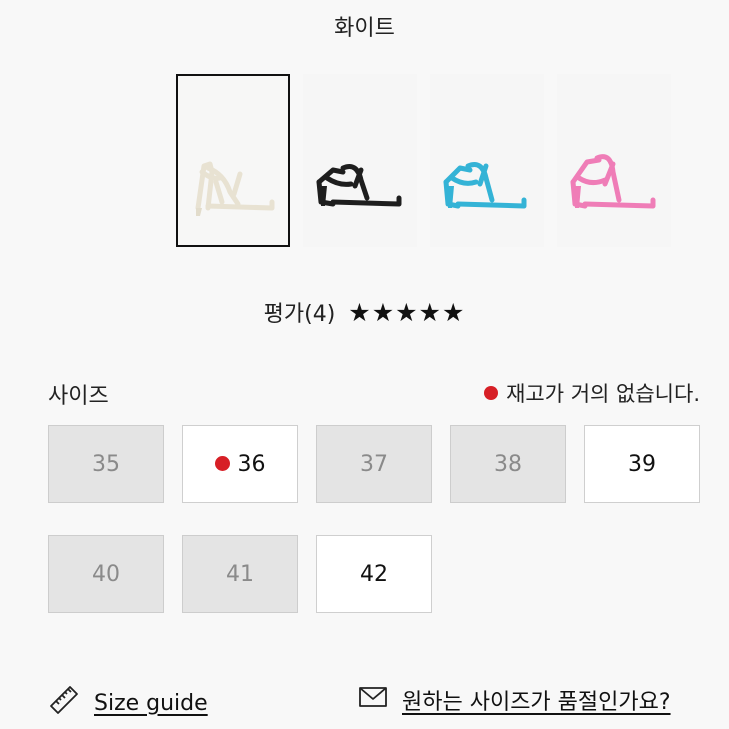 This screenshot has width=729, height=729. I want to click on swatch-blue, so click(487, 160).